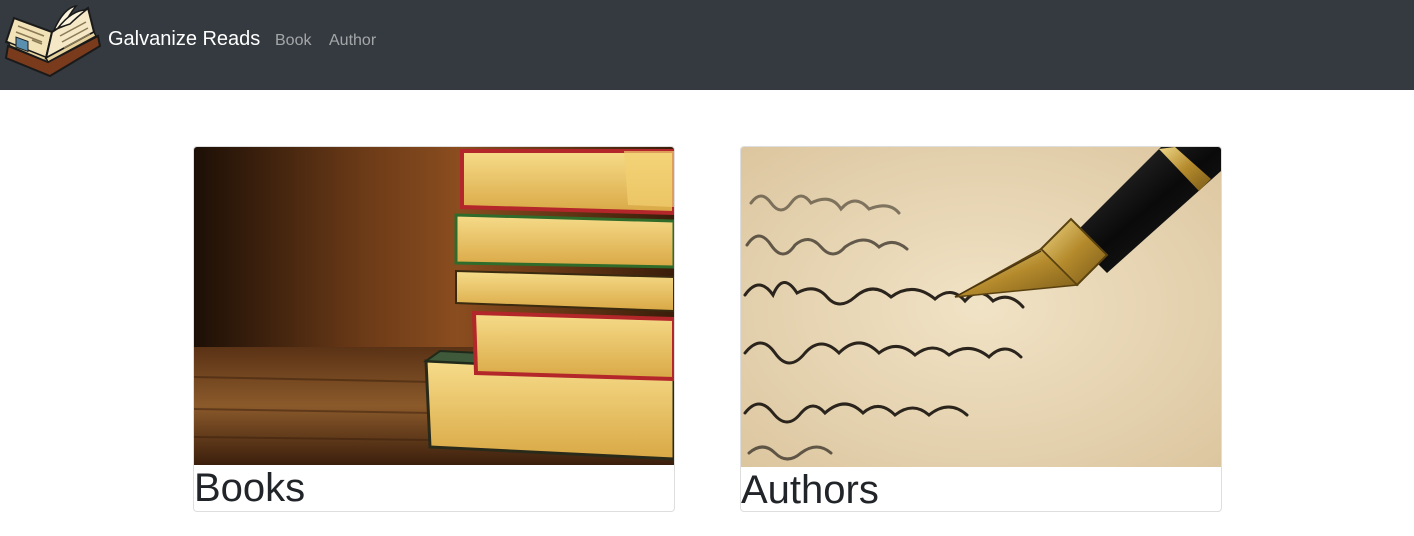 This screenshot has height=536, width=1414. I want to click on nav-link-author: Author, so click(352, 41).